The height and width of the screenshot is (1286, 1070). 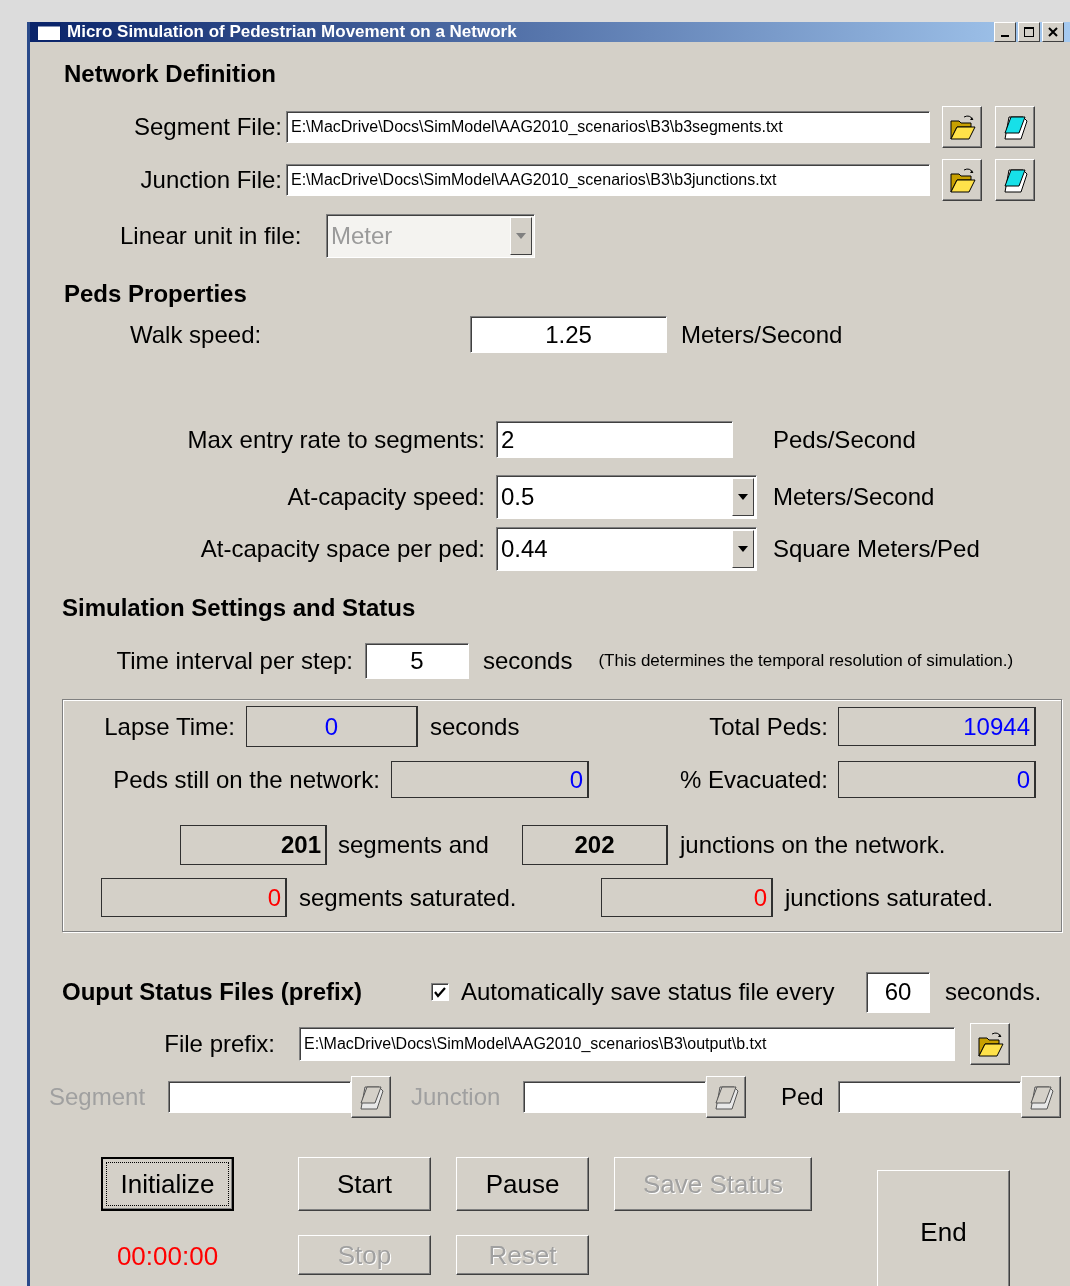 I want to click on unit-label: Peds/Second, so click(x=844, y=439).